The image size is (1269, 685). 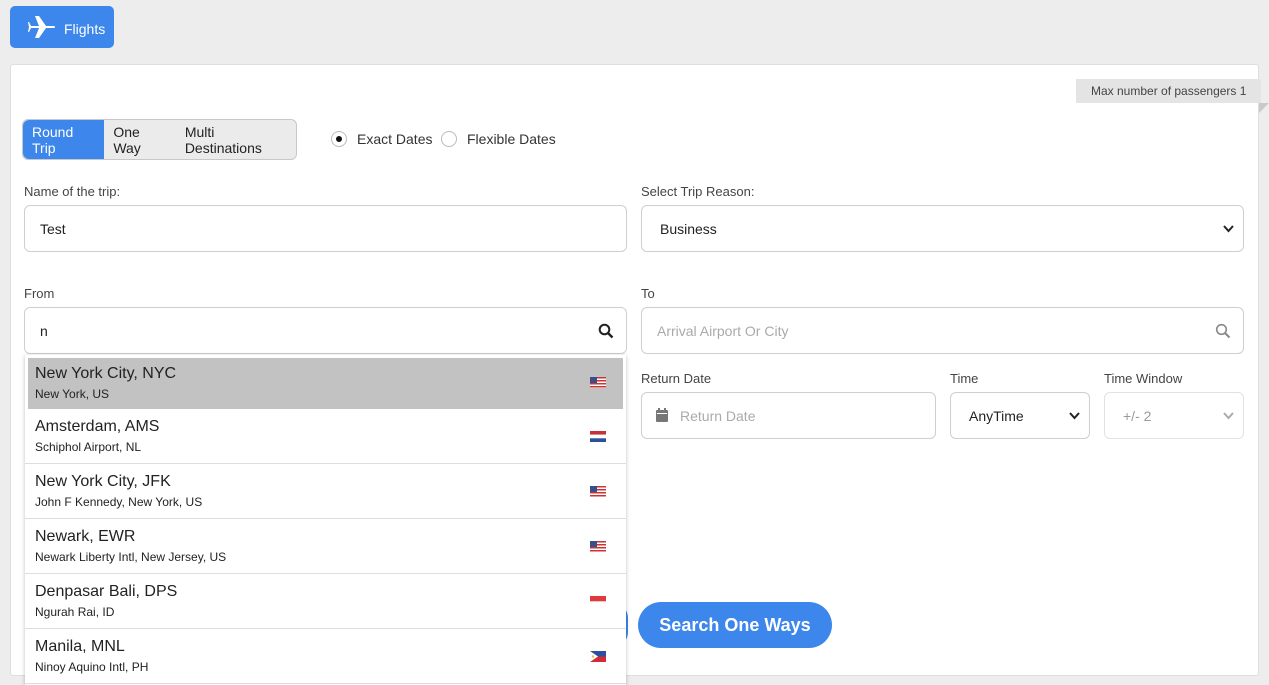 What do you see at coordinates (325, 228) in the screenshot?
I see `trip-name-input: Test` at bounding box center [325, 228].